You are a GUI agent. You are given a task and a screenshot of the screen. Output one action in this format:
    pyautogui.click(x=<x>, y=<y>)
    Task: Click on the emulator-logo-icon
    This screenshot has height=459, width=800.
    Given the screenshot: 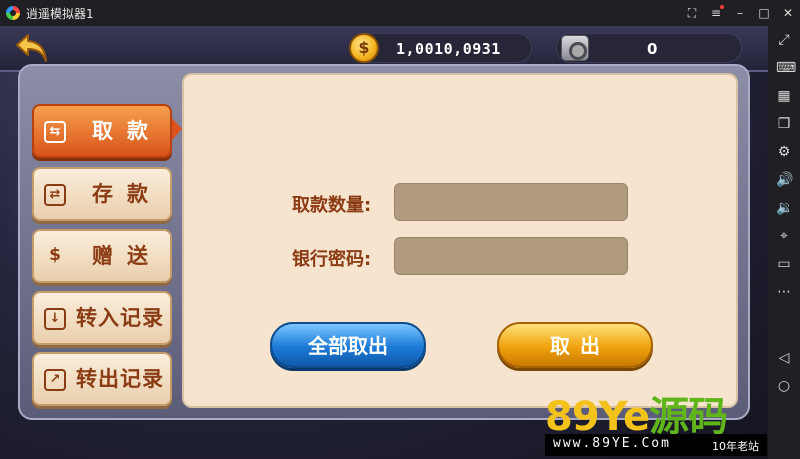 What is the action you would take?
    pyautogui.click(x=13, y=13)
    